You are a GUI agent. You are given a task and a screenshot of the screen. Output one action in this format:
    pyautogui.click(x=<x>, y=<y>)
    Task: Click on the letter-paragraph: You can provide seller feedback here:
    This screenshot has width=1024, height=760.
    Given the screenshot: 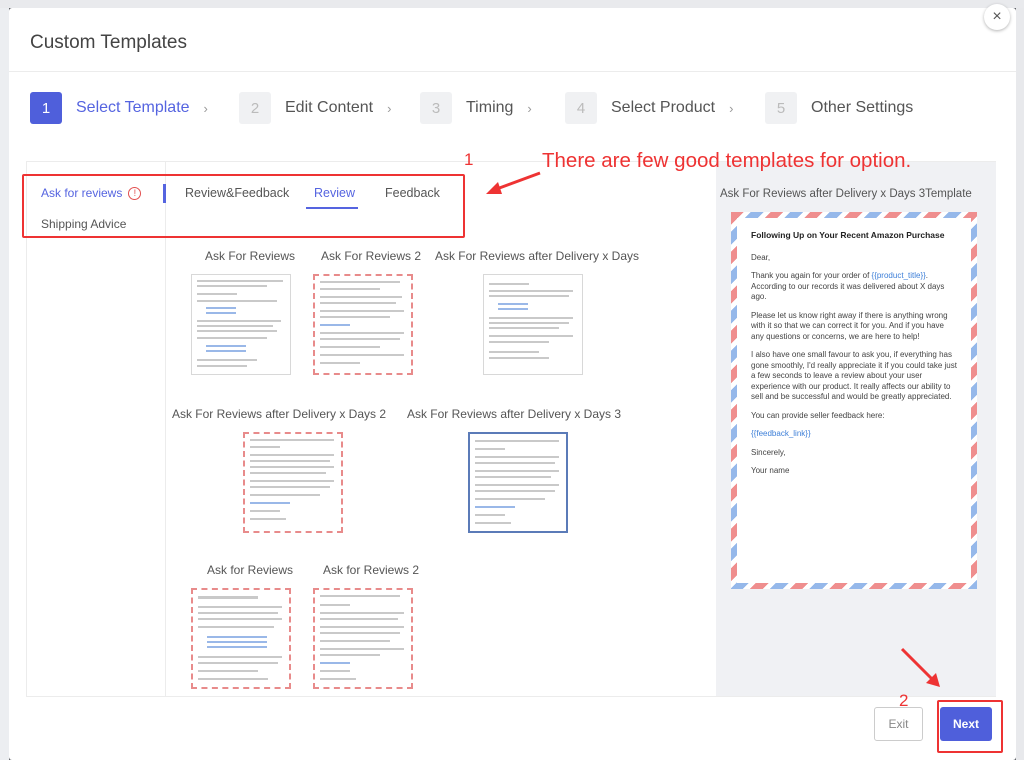 What is the action you would take?
    pyautogui.click(x=818, y=415)
    